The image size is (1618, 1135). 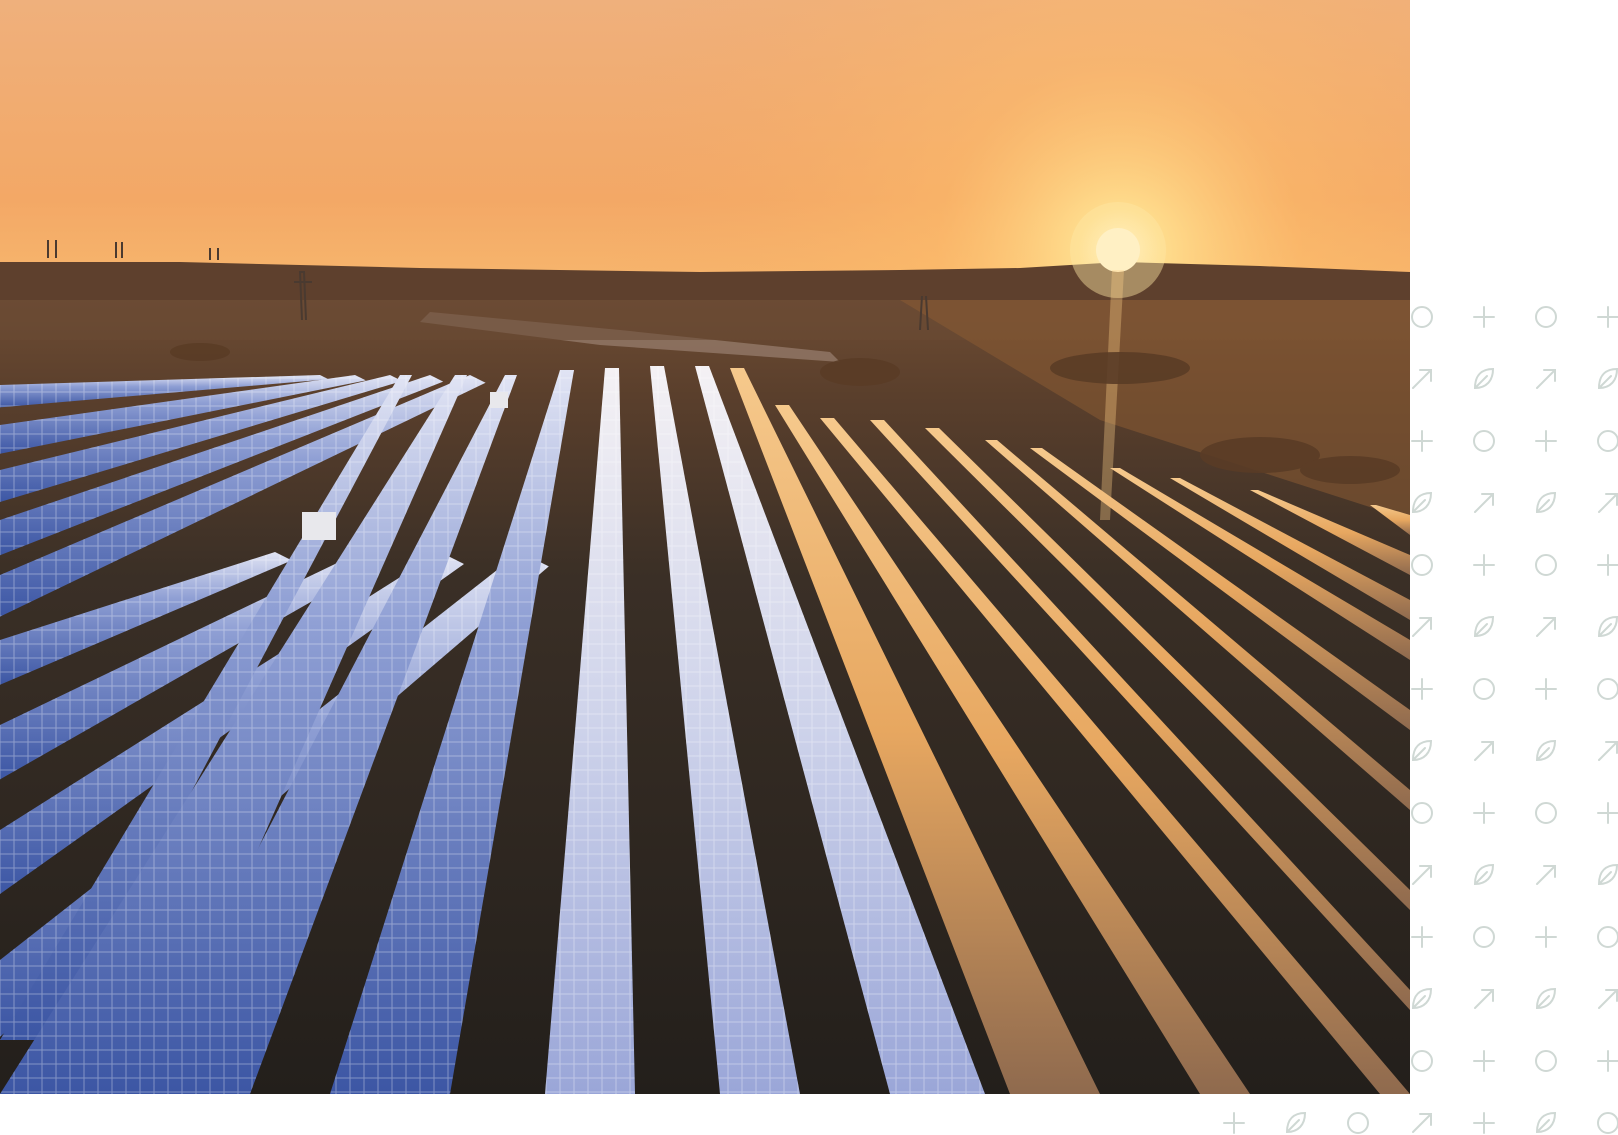 I want to click on inverter-box, so click(x=499, y=400).